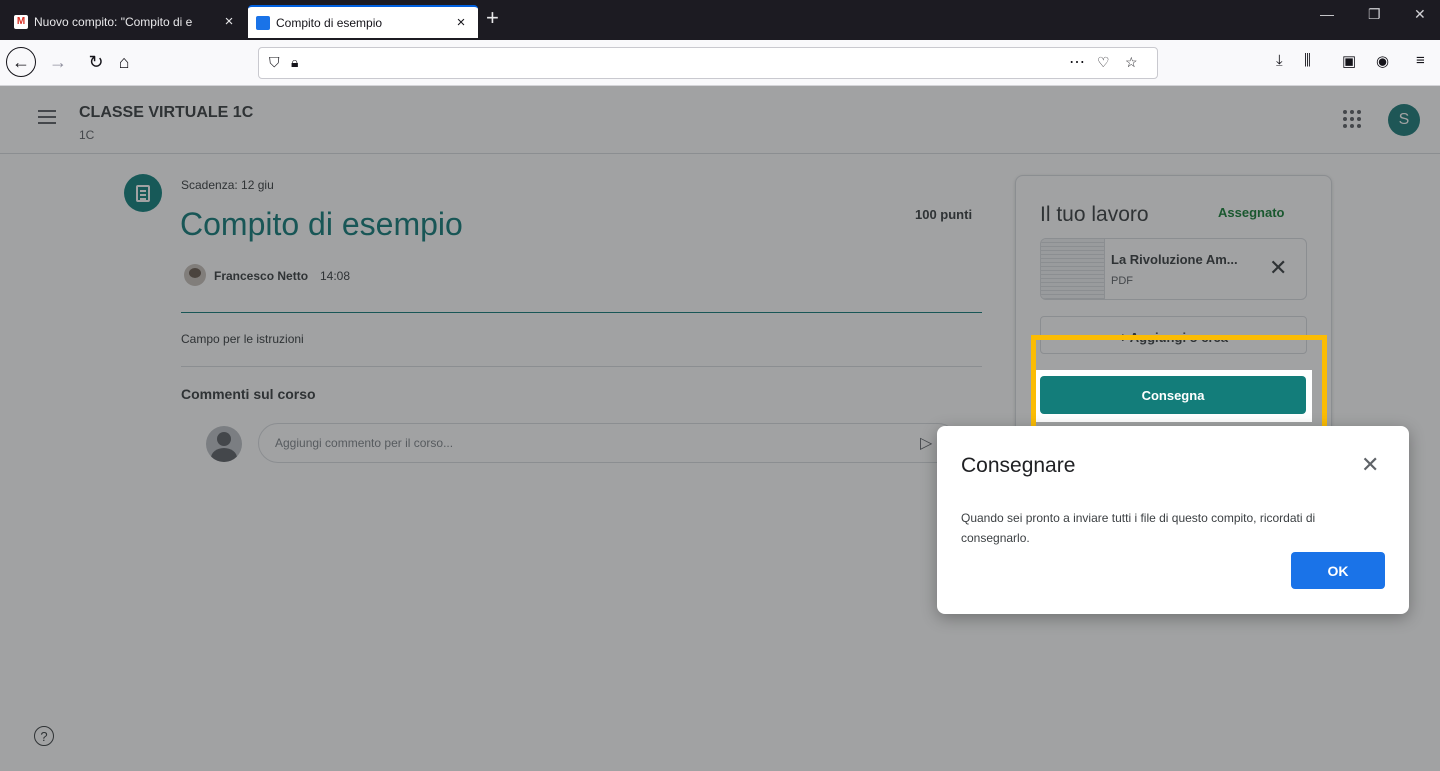 The height and width of the screenshot is (771, 1440). What do you see at coordinates (96, 62) in the screenshot?
I see `reload-icon: ↻` at bounding box center [96, 62].